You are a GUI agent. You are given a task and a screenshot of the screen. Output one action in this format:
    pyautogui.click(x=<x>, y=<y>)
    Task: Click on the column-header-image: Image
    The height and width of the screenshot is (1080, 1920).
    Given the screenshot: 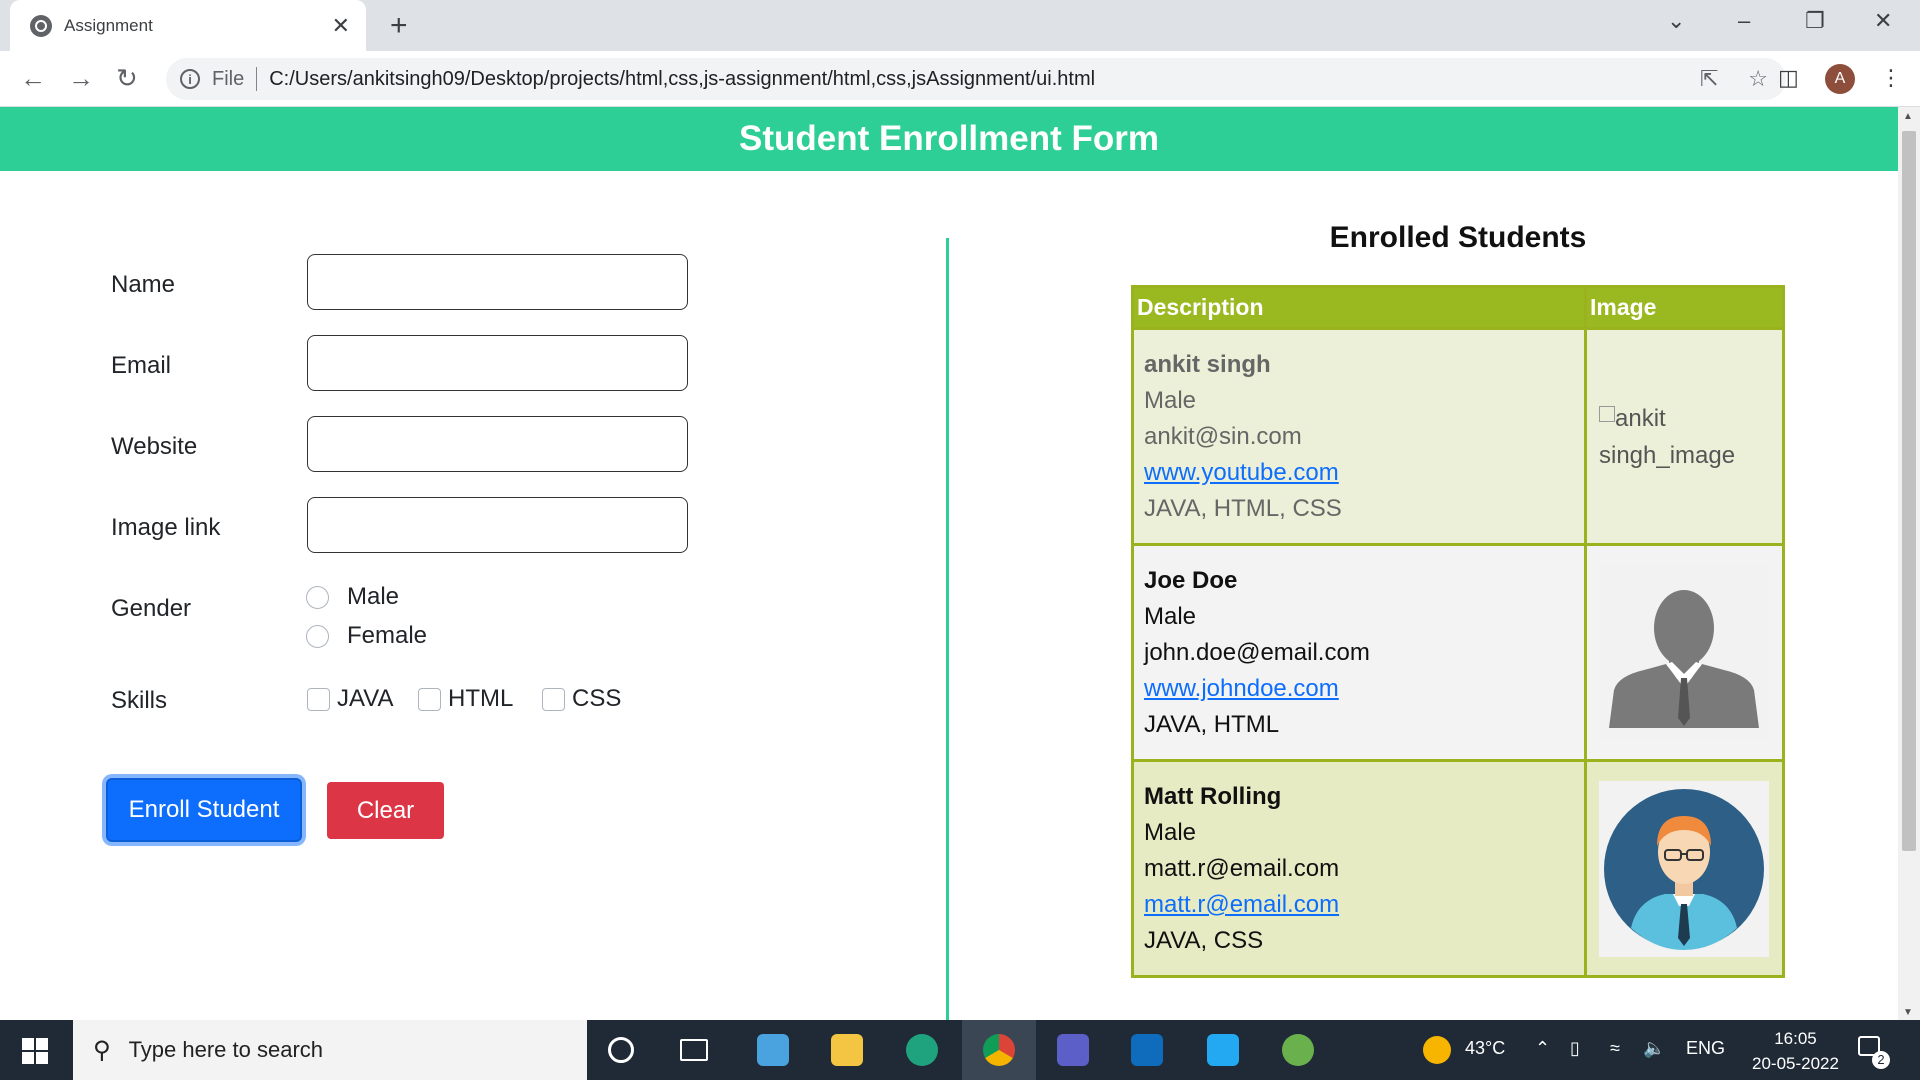 What is the action you would take?
    pyautogui.click(x=1684, y=307)
    